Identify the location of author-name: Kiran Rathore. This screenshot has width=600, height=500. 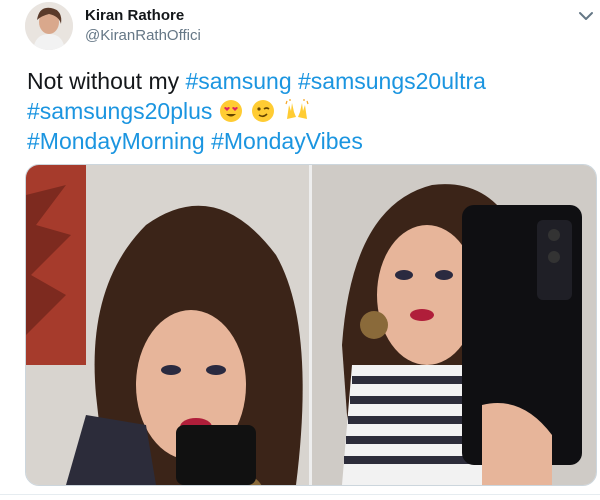
(134, 15).